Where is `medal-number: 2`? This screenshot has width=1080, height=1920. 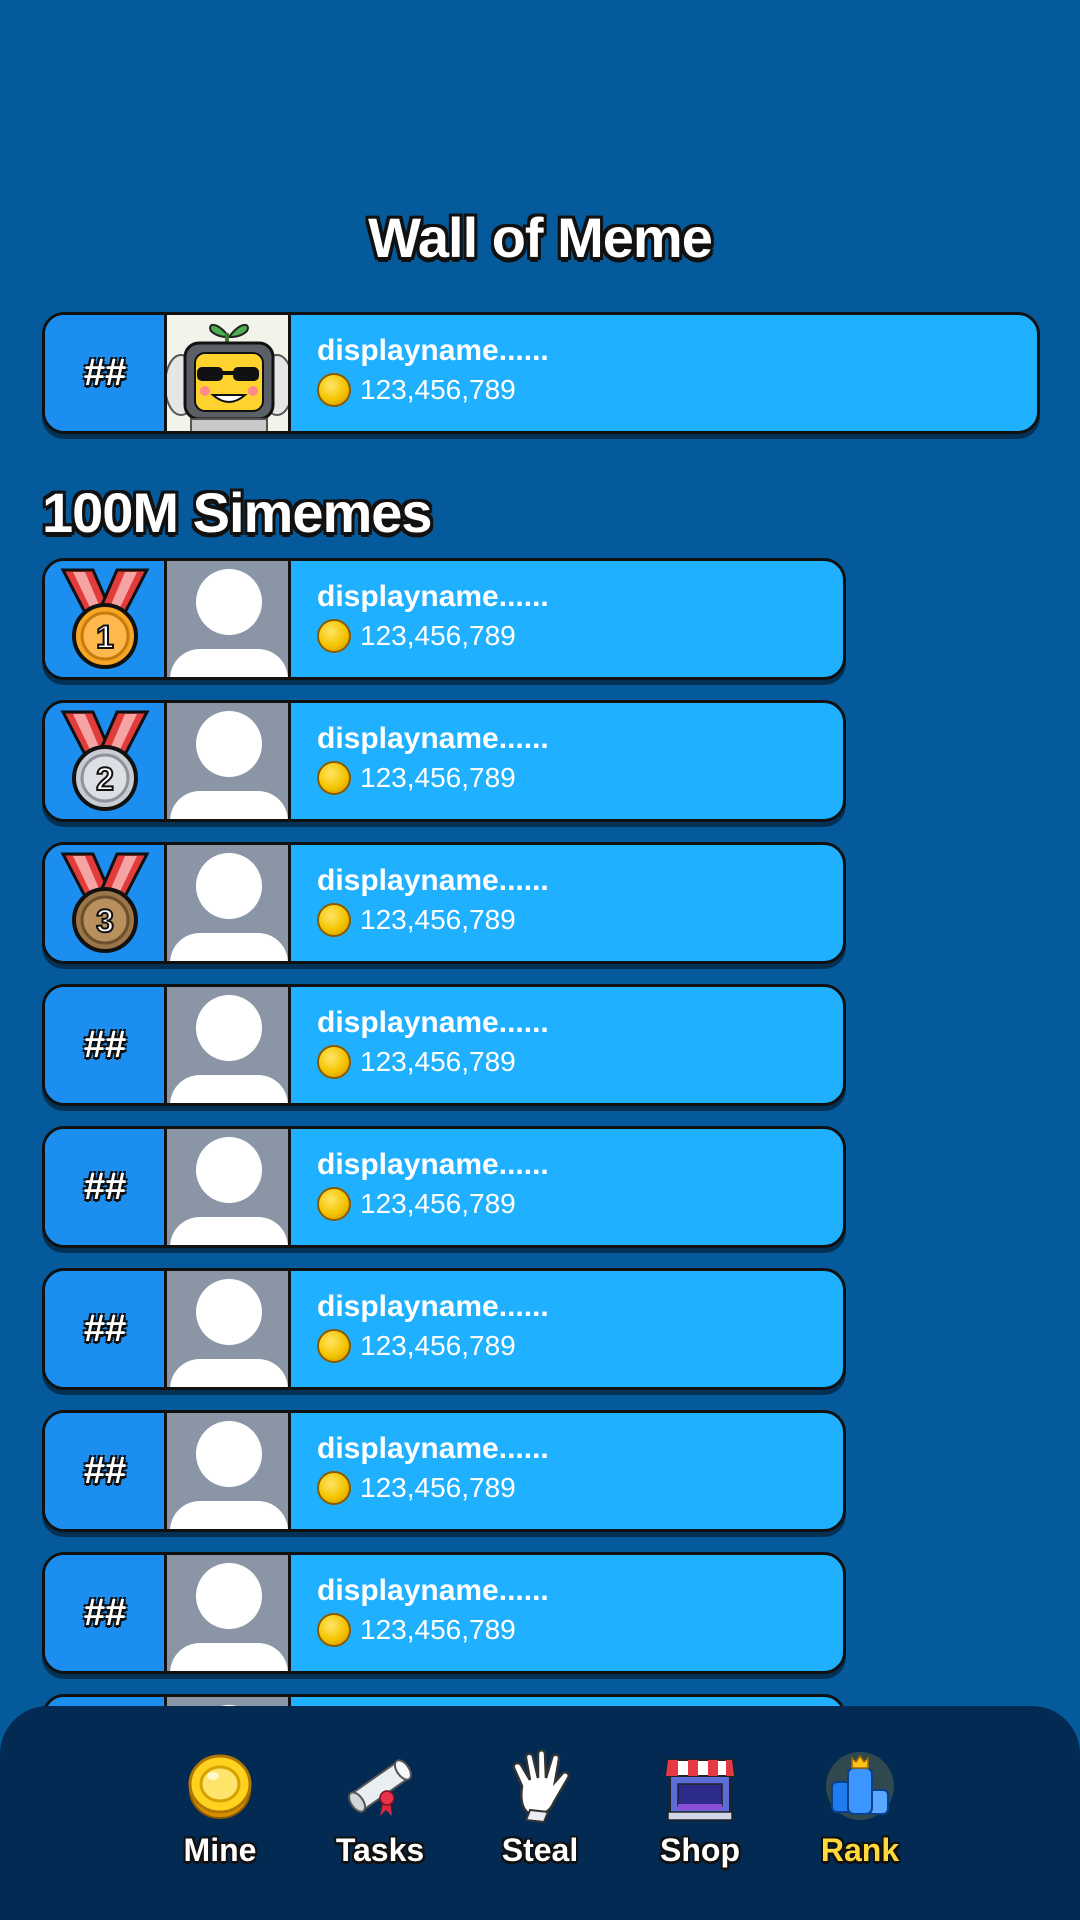 medal-number: 2 is located at coordinates (105, 779).